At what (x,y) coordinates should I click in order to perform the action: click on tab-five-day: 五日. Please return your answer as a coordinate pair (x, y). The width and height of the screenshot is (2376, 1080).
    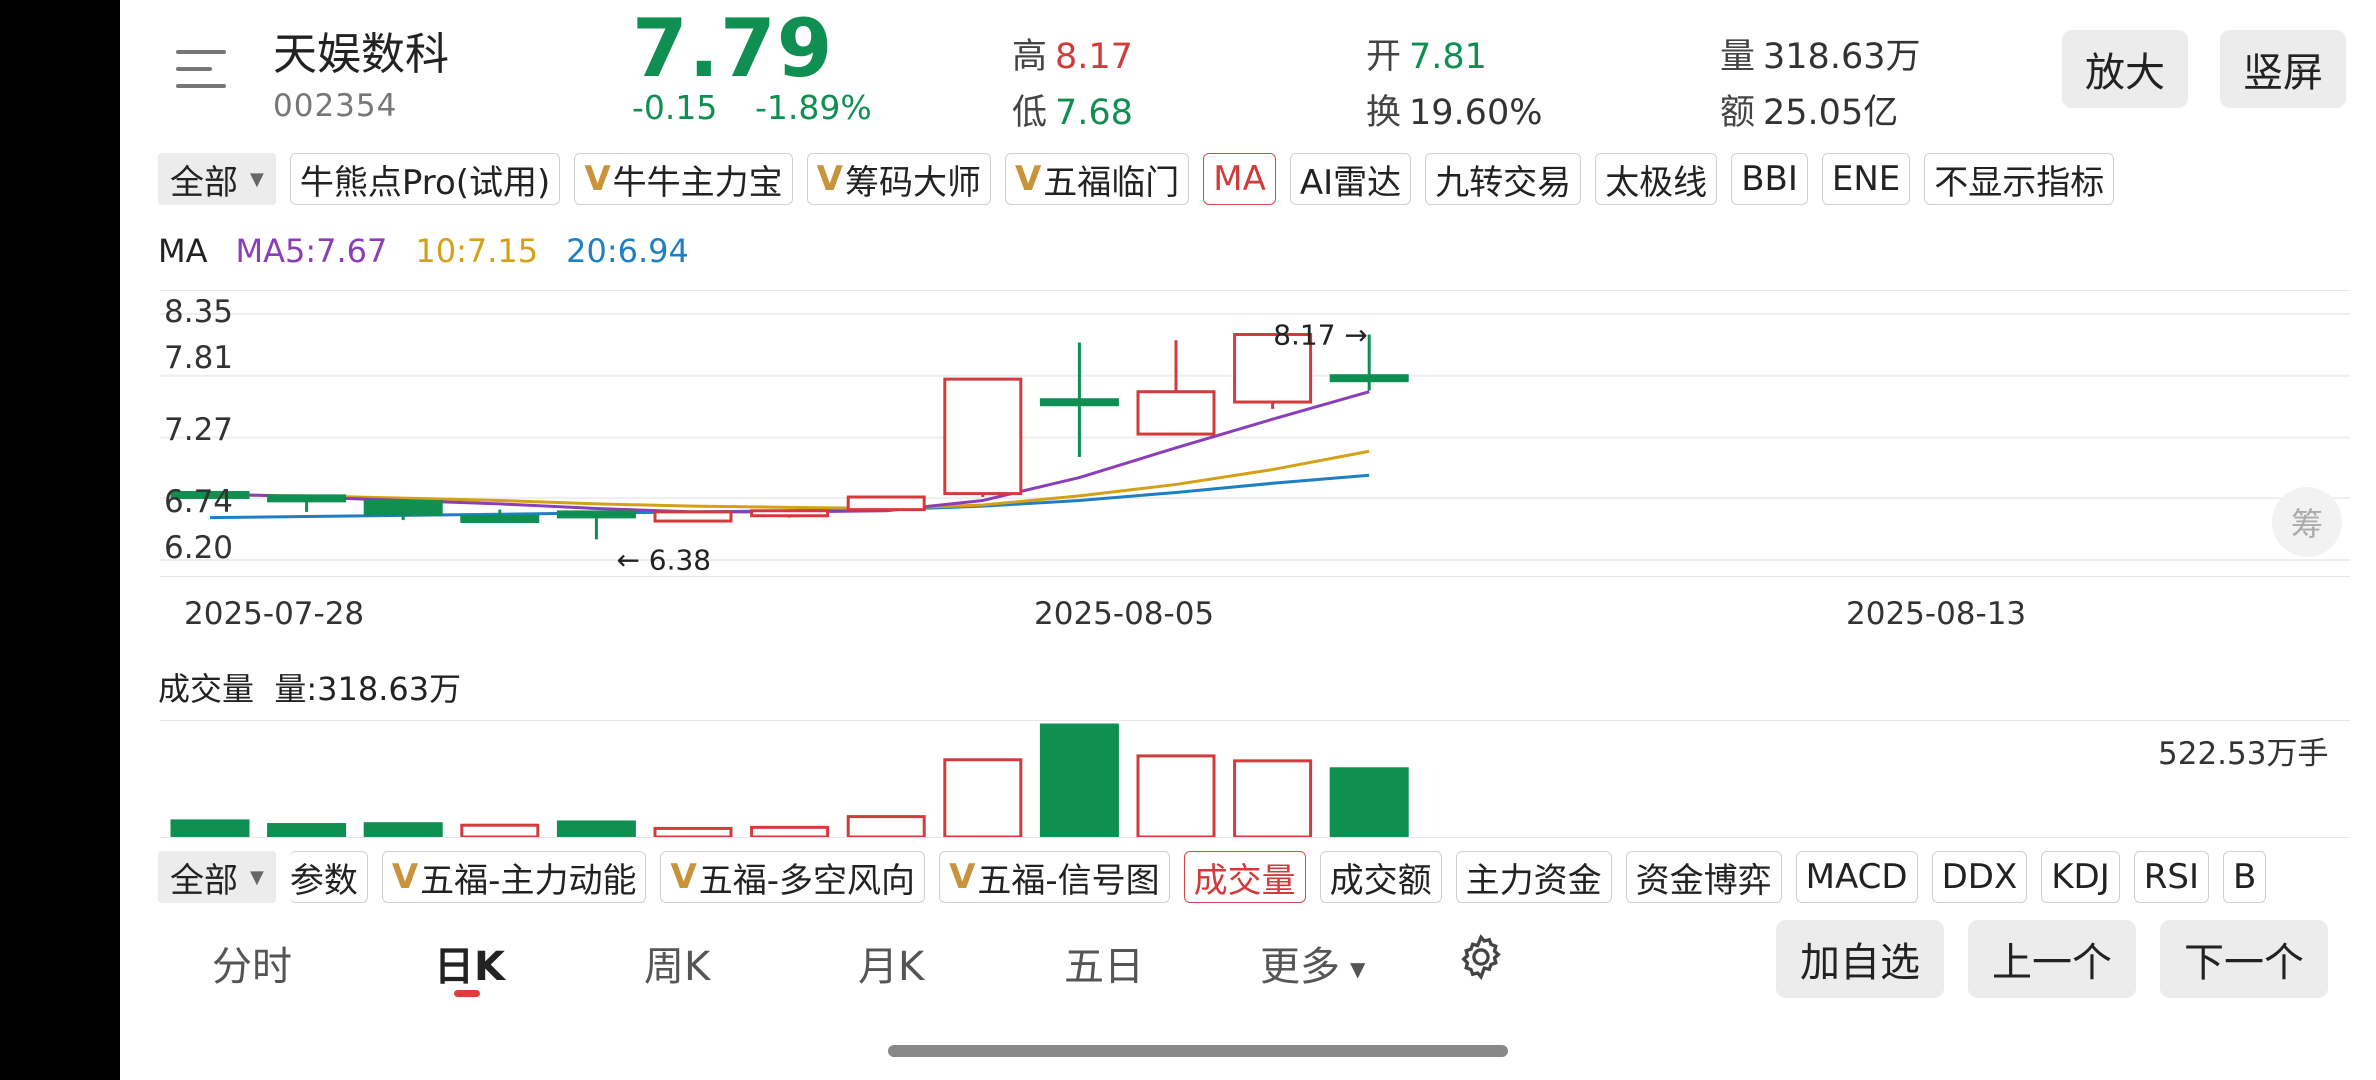
    Looking at the image, I should click on (1104, 963).